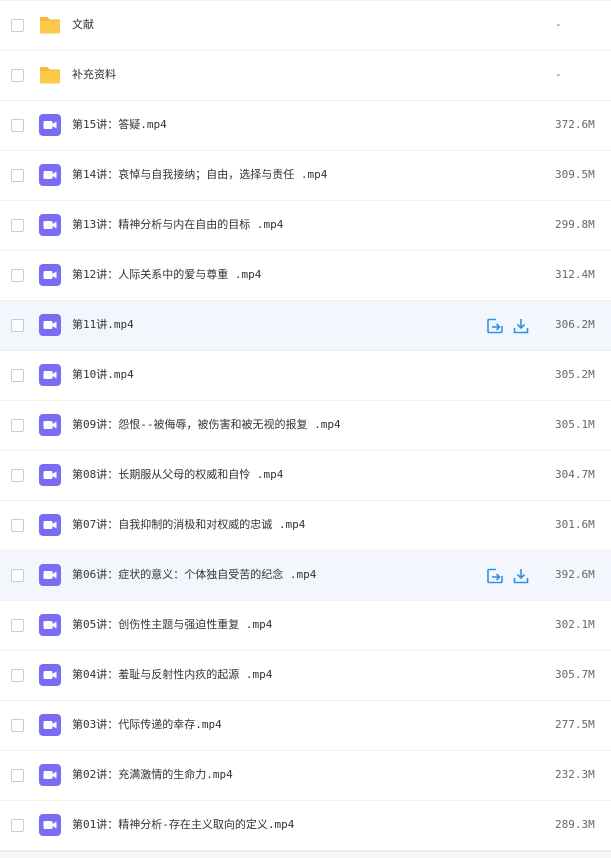 This screenshot has height=858, width=611. I want to click on file-row: 第08讲：长期服从父母的权威和自怜 .mp4 304.7M, so click(305, 476).